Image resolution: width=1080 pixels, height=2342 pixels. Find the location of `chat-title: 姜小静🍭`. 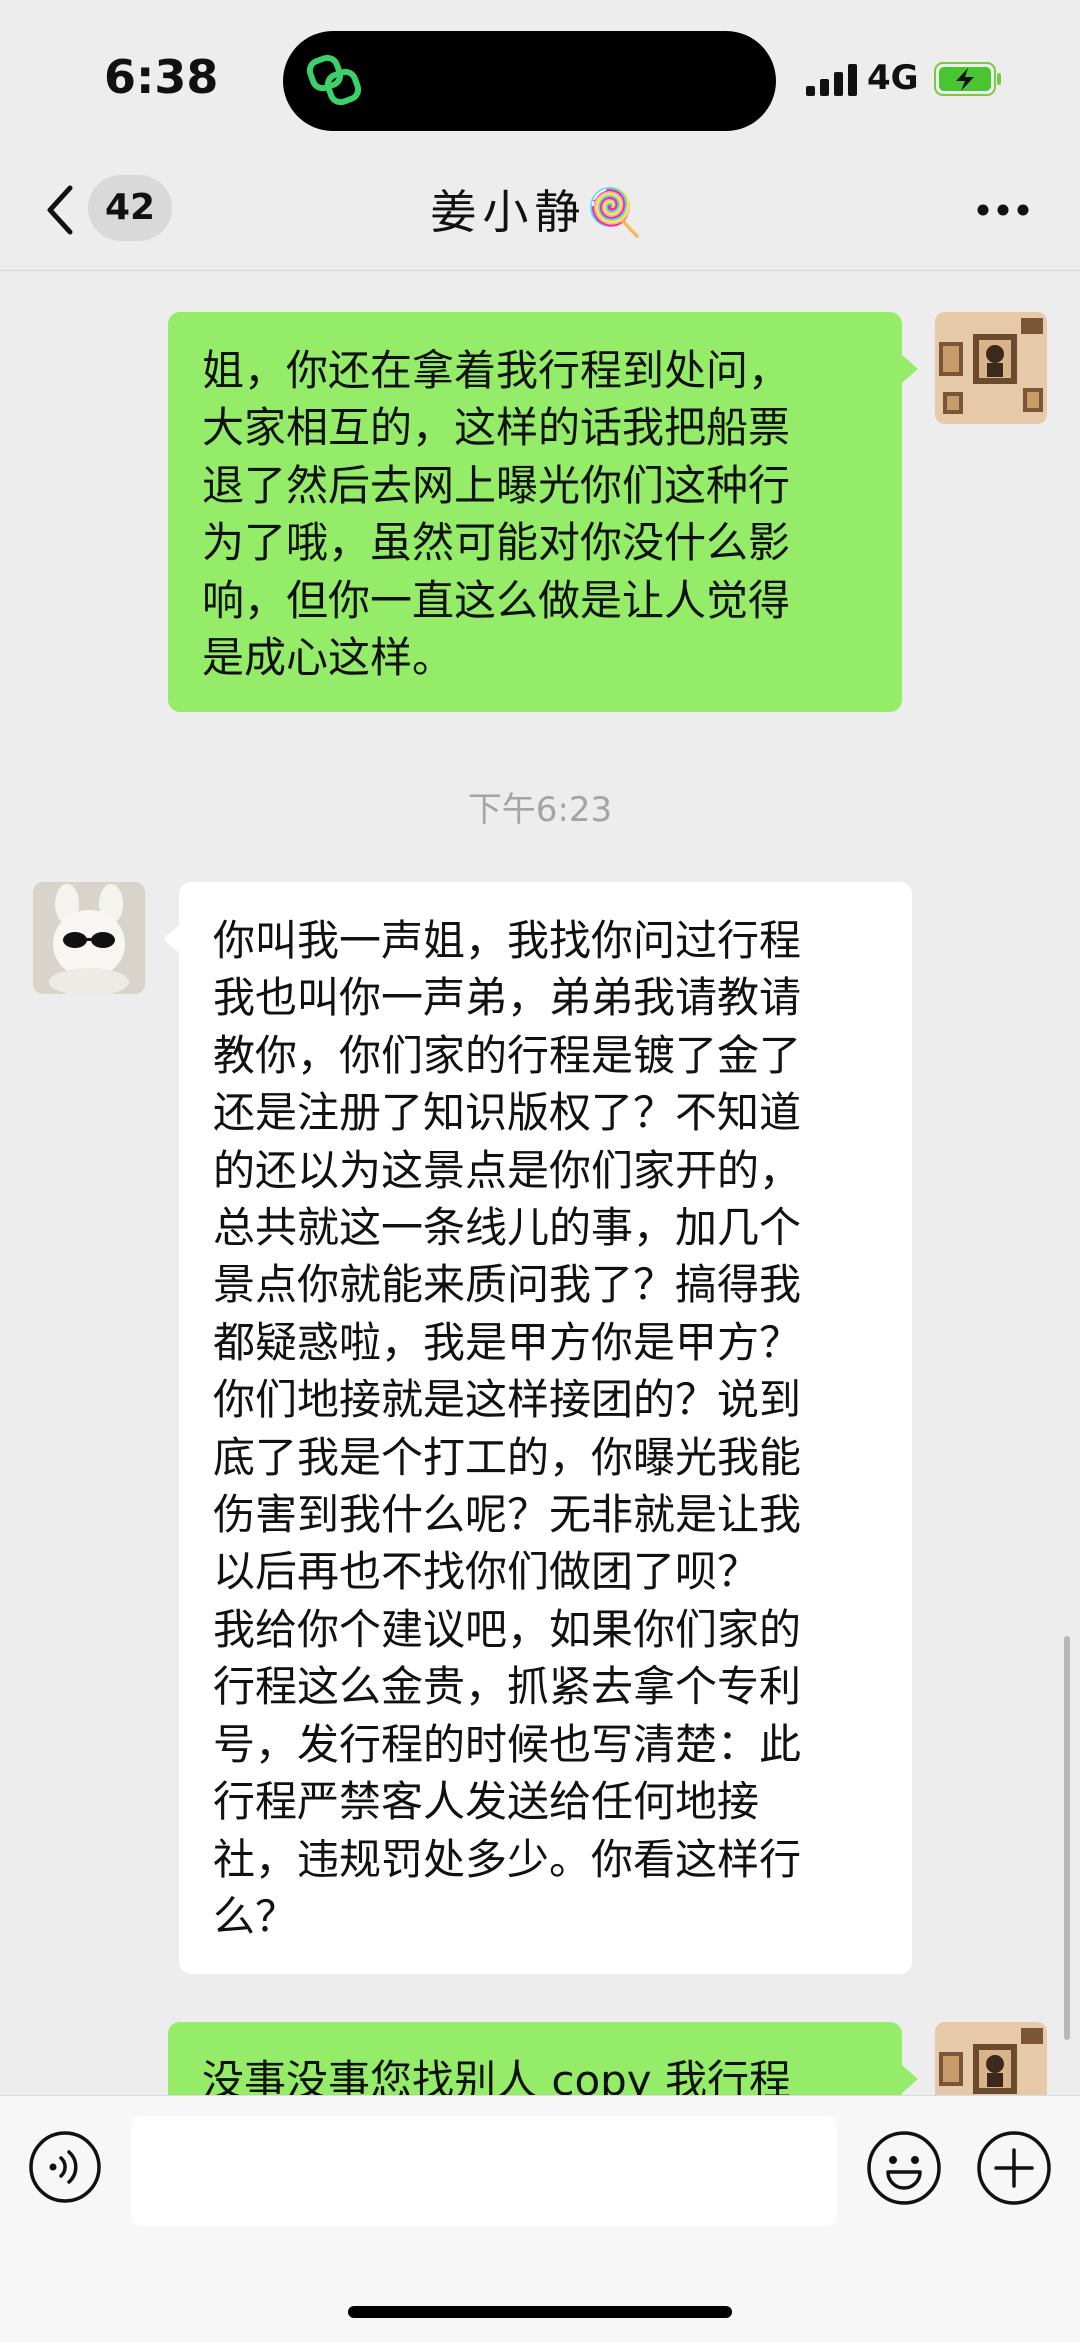

chat-title: 姜小静🍭 is located at coordinates (540, 212).